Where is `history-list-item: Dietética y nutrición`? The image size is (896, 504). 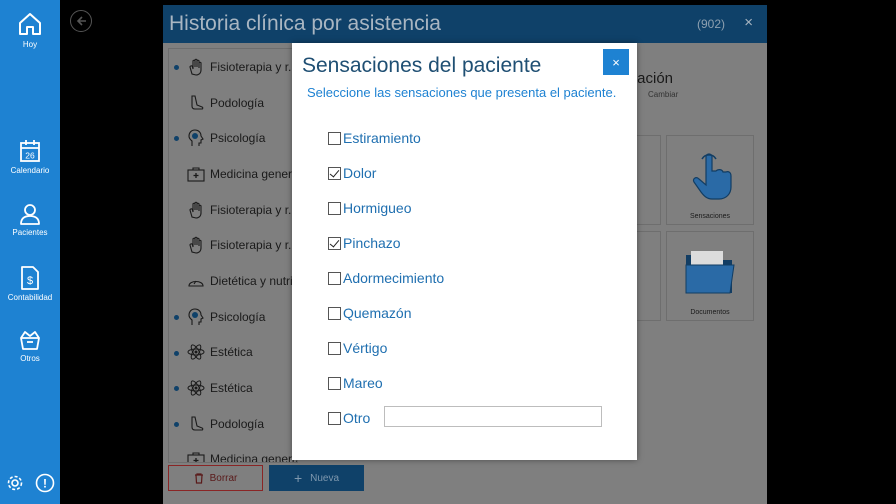 history-list-item: Dietética y nutrición is located at coordinates (233, 281).